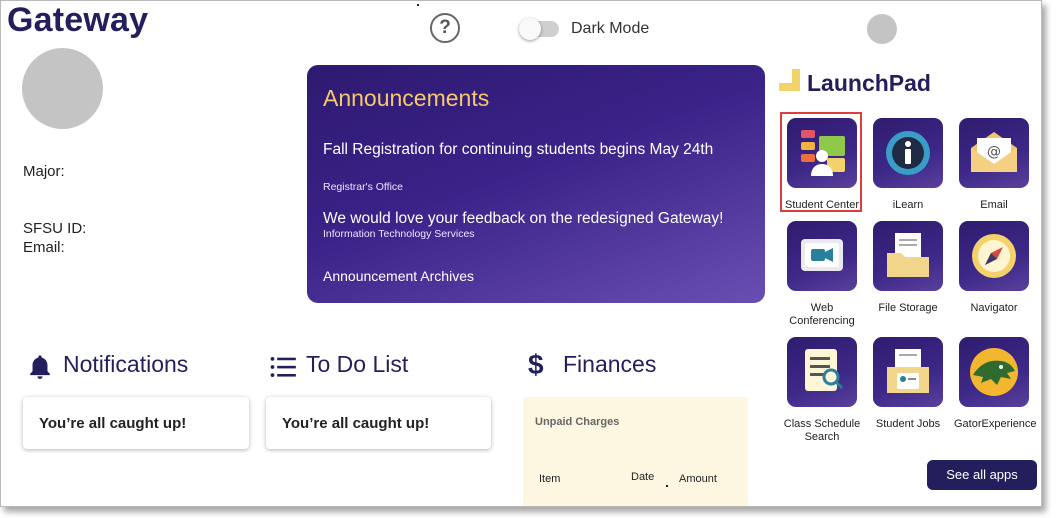  Describe the element at coordinates (610, 364) in the screenshot. I see `finances-title: Finances` at that location.